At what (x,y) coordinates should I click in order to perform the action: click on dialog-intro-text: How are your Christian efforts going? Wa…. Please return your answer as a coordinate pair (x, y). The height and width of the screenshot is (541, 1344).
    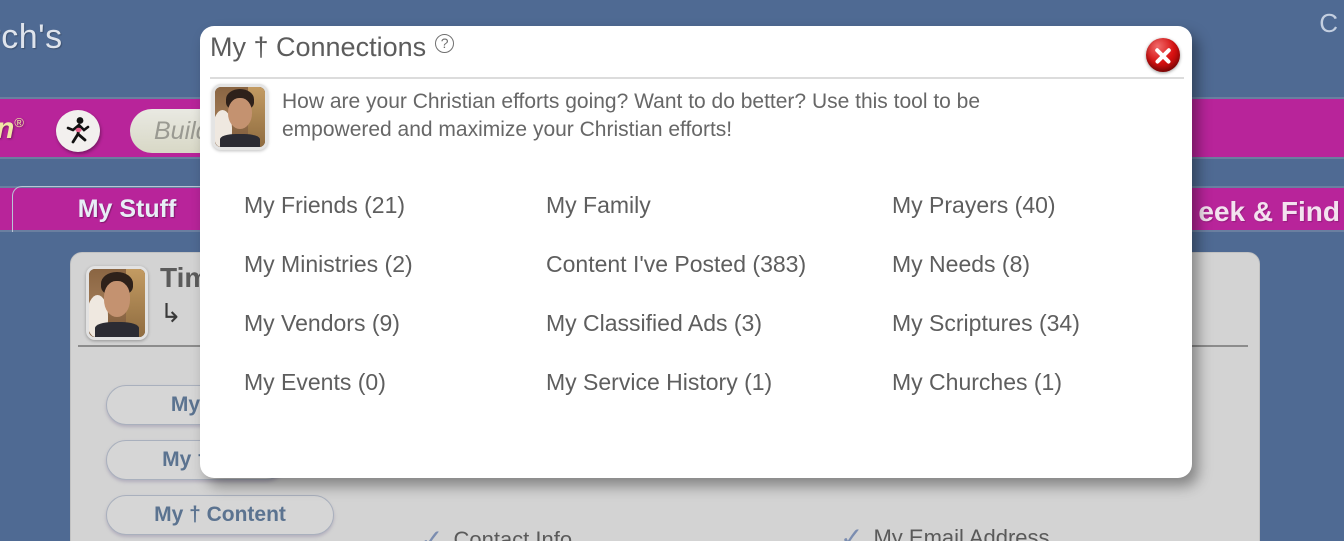
    Looking at the image, I should click on (631, 115).